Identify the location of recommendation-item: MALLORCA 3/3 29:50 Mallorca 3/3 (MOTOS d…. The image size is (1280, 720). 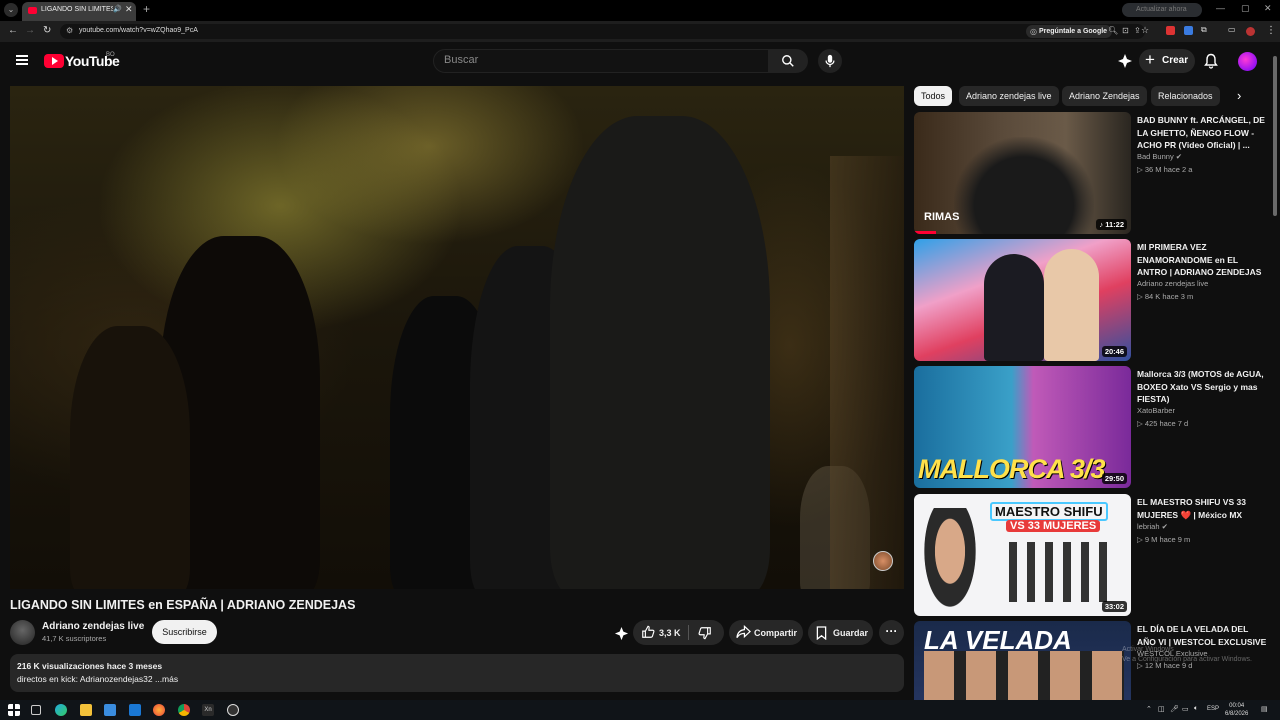
(1091, 427).